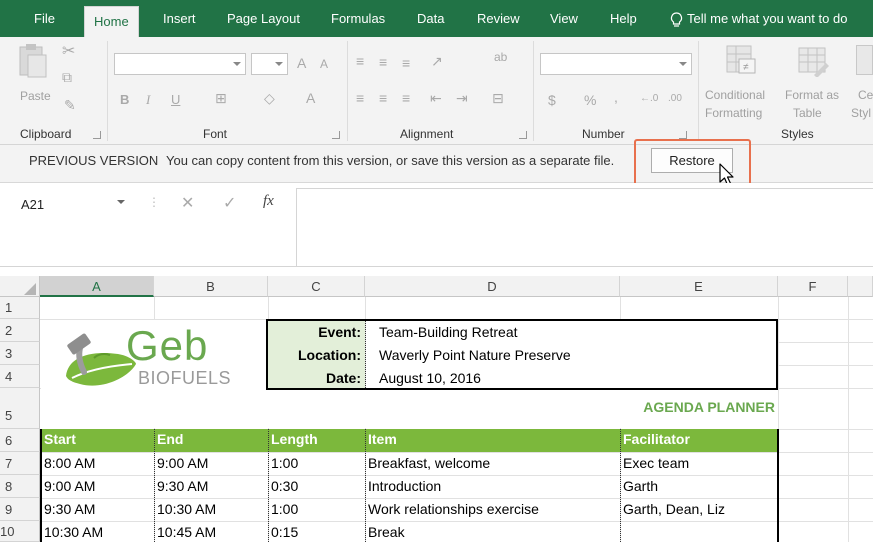  What do you see at coordinates (500, 57) in the screenshot?
I see `wrap-text-icon: ab` at bounding box center [500, 57].